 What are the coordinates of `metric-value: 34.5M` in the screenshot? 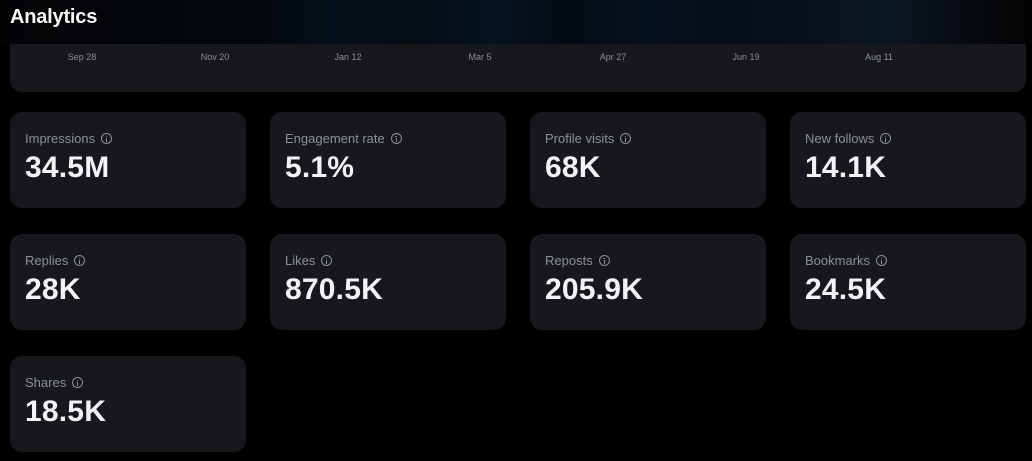 It's located at (67, 167).